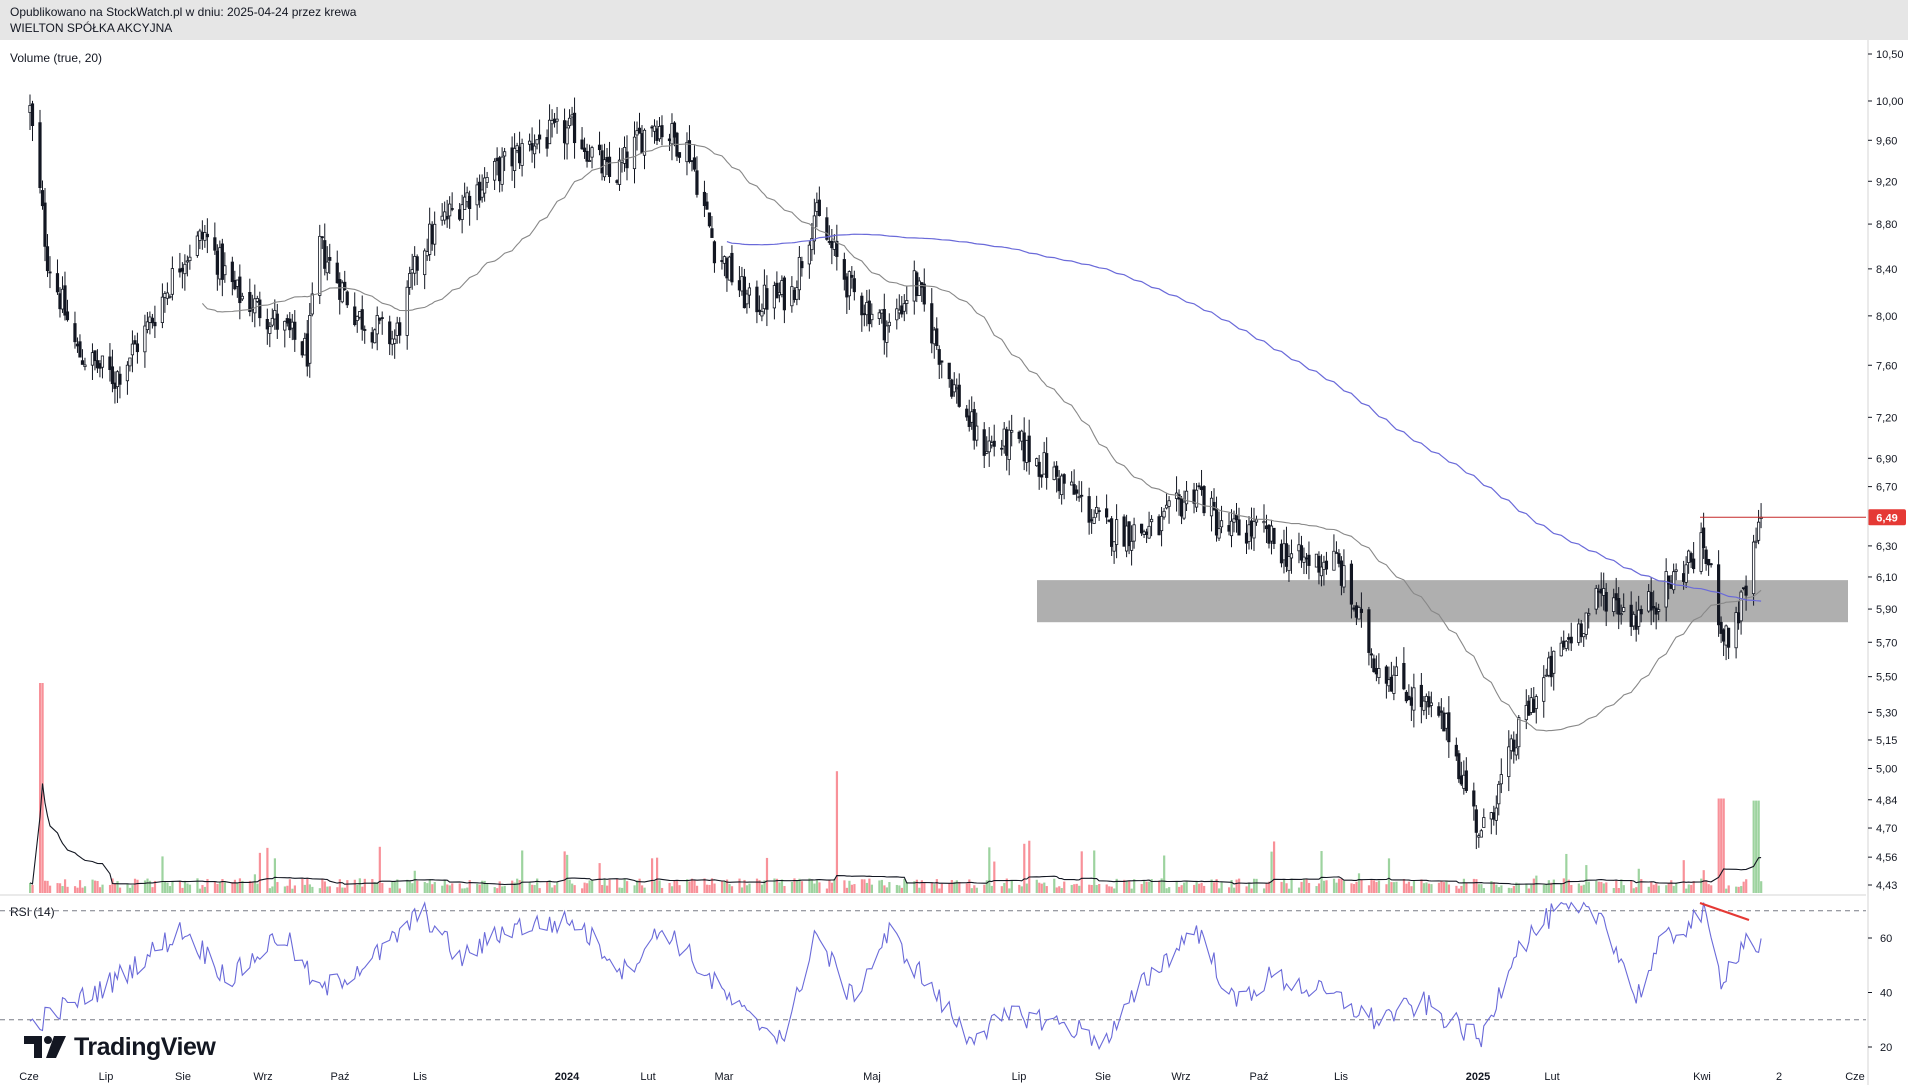  What do you see at coordinates (1886, 182) in the screenshot?
I see `price-tick-label: 9,20` at bounding box center [1886, 182].